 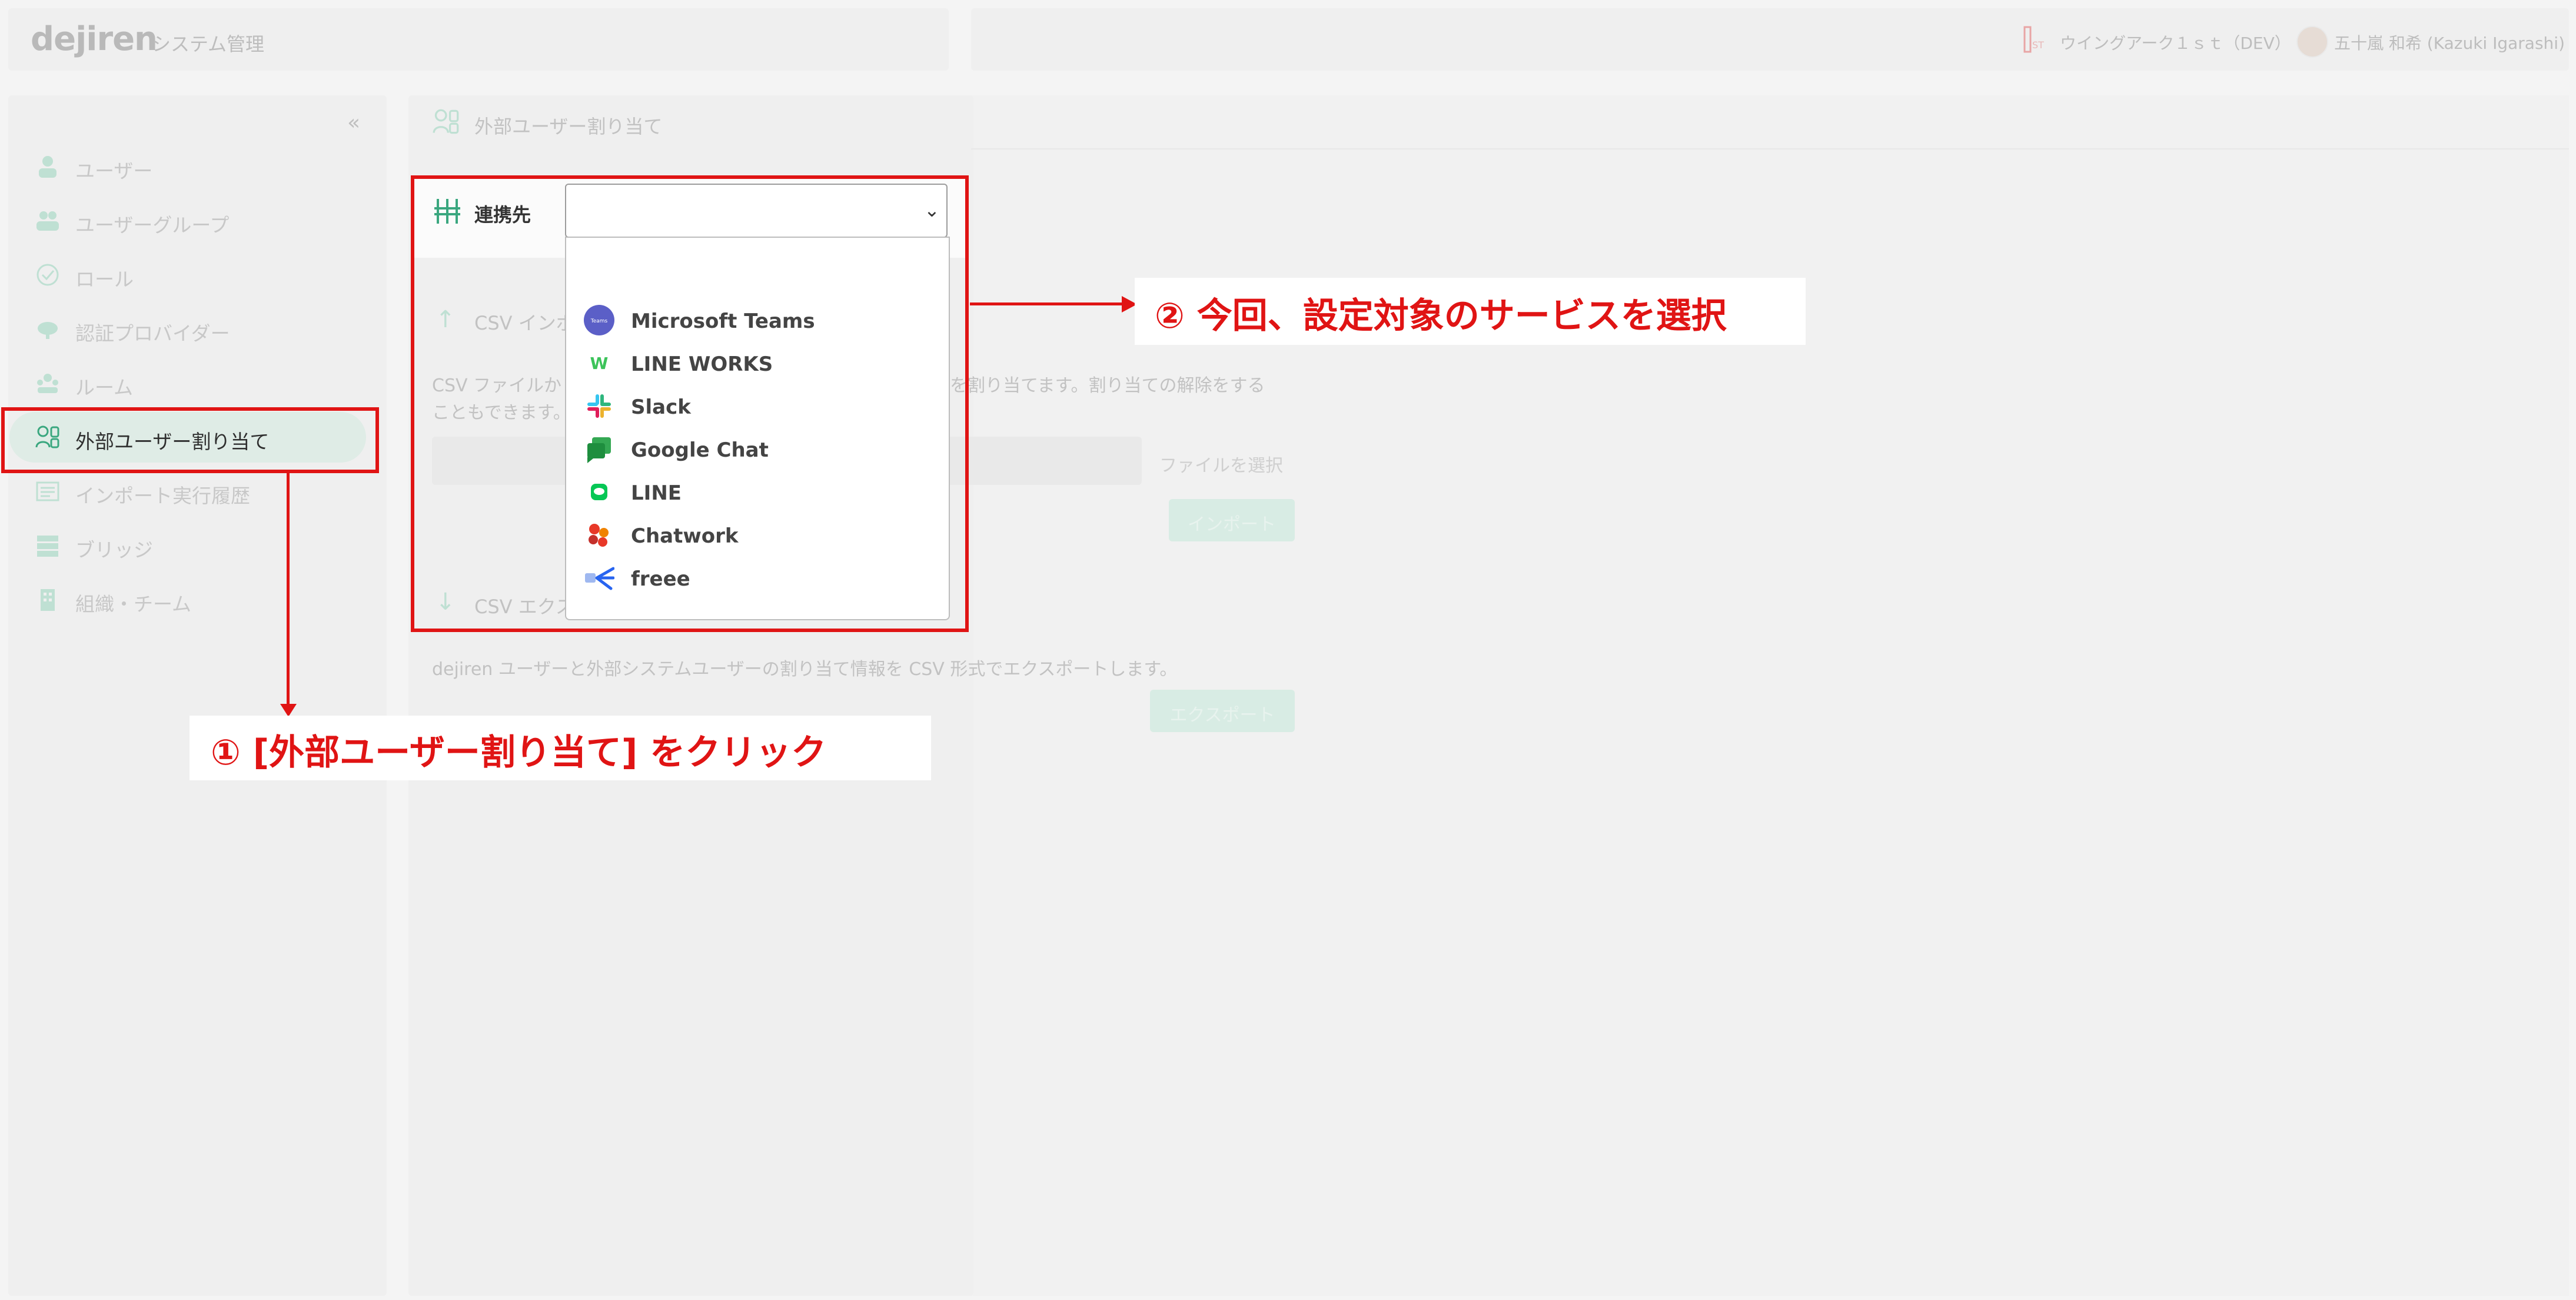 I want to click on app-title: システム管理, so click(x=208, y=44).